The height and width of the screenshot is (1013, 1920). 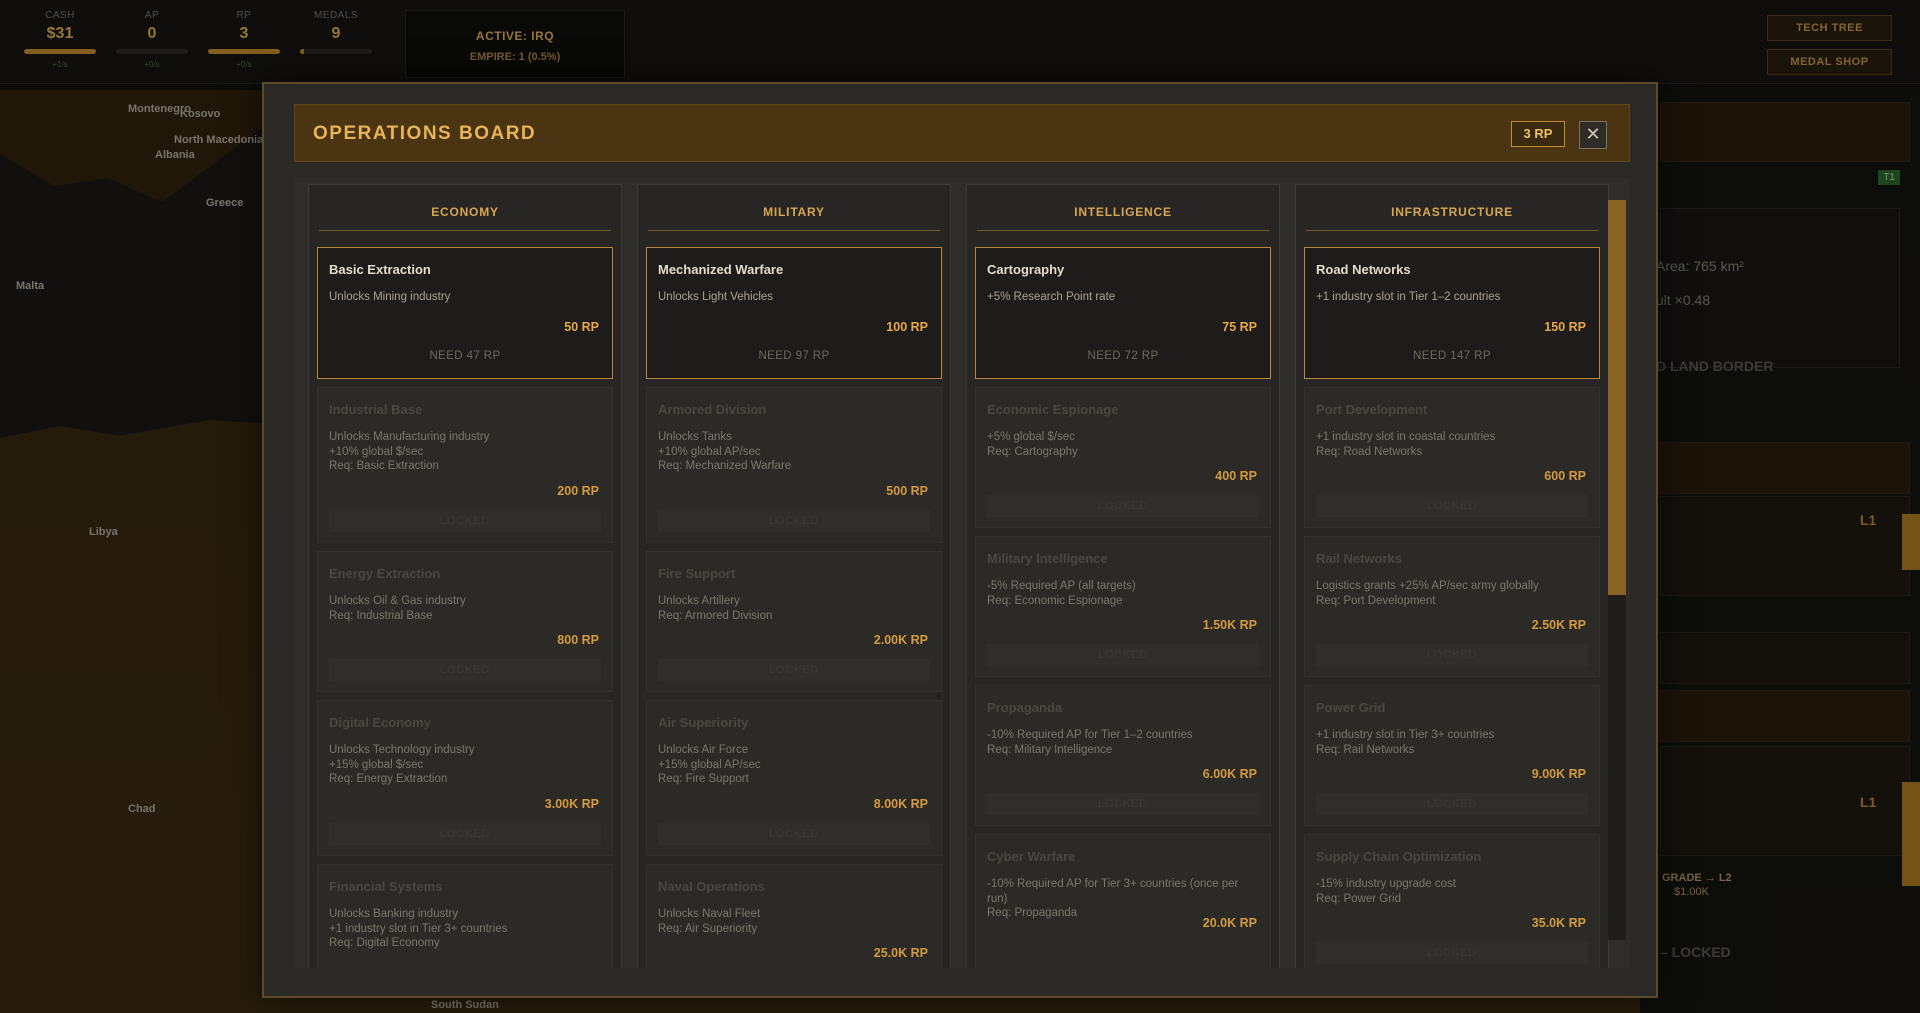 What do you see at coordinates (1359, 558) in the screenshot?
I see `research-title: Rail Networks` at bounding box center [1359, 558].